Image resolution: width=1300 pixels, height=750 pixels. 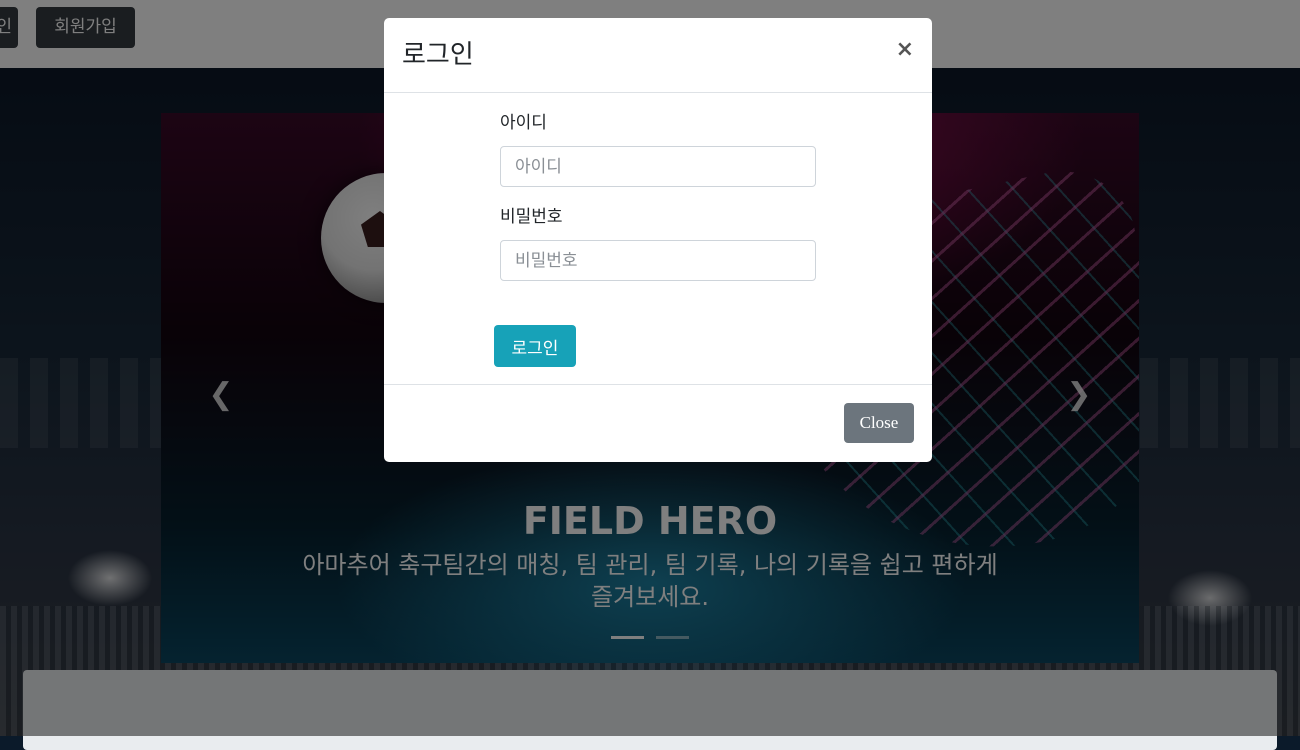 What do you see at coordinates (531, 217) in the screenshot?
I see `password-label: 비밀번호` at bounding box center [531, 217].